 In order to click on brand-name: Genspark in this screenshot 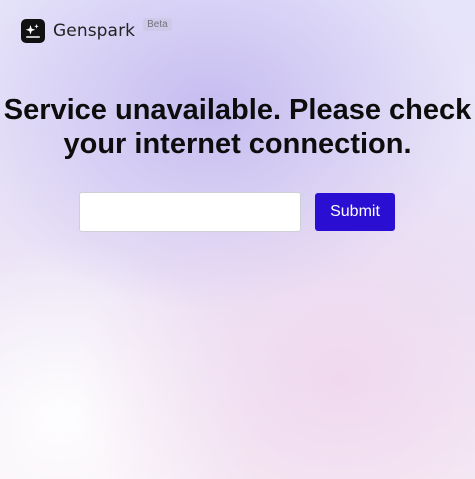, I will do `click(94, 31)`.